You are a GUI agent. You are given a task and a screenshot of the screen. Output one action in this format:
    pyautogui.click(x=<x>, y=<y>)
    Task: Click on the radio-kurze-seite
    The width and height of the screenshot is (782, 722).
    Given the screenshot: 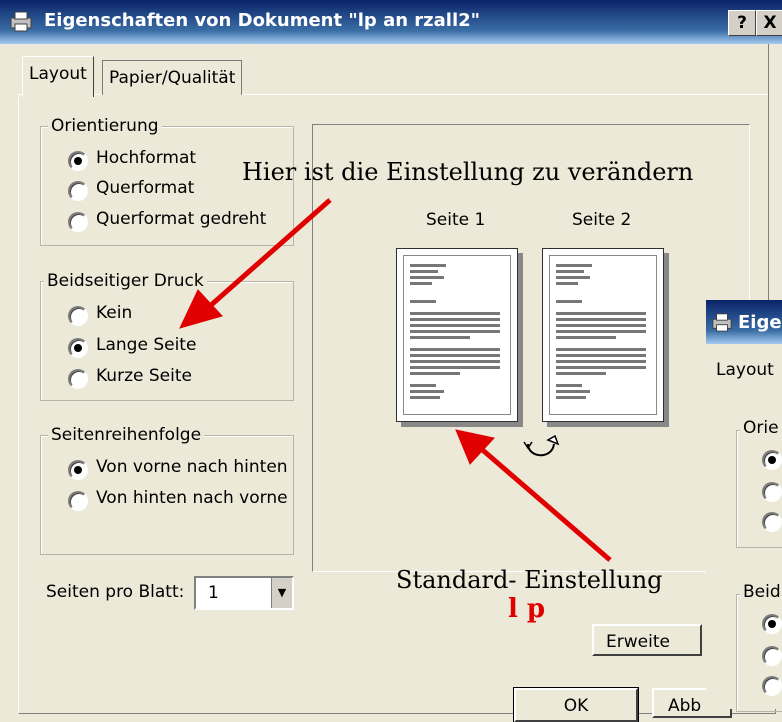 What is the action you would take?
    pyautogui.click(x=78, y=379)
    